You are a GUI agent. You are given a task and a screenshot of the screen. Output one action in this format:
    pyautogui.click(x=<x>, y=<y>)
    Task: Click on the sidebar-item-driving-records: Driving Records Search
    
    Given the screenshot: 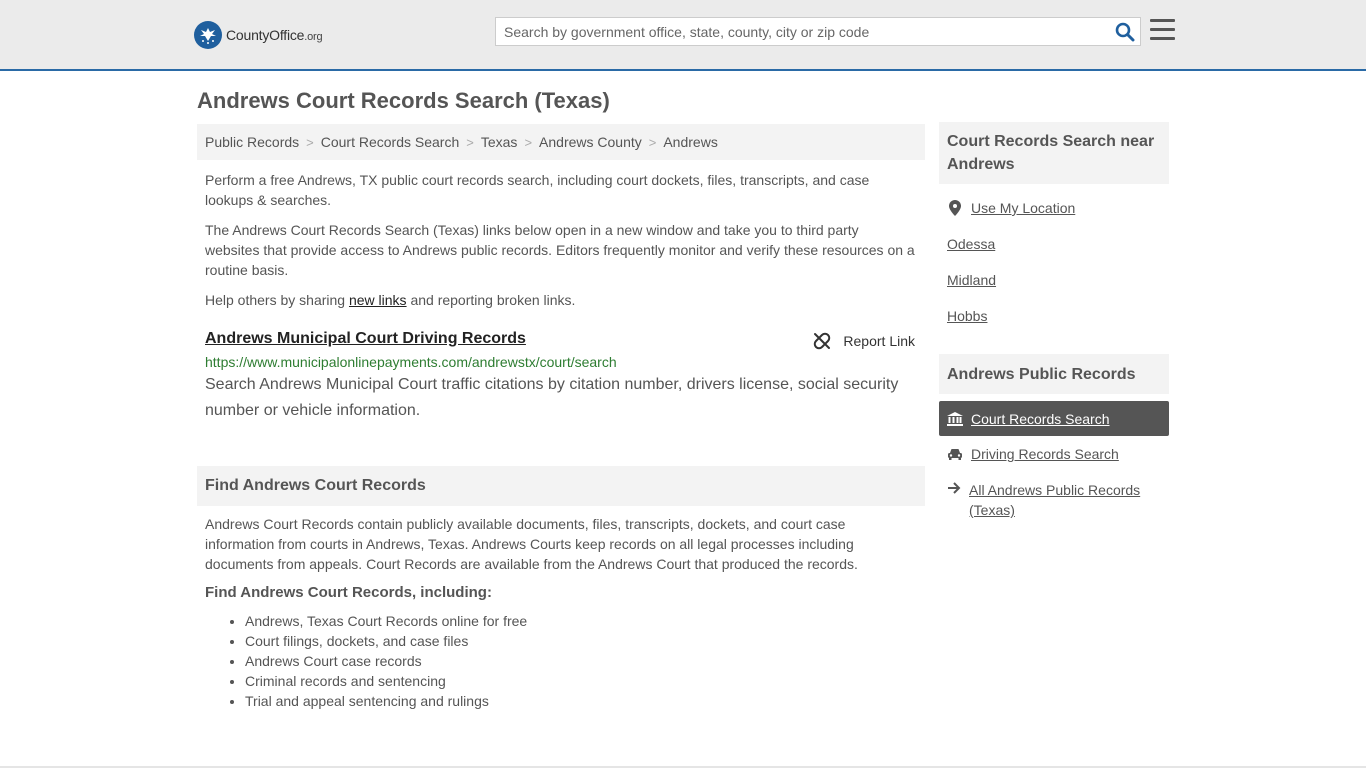 What is the action you would take?
    pyautogui.click(x=1054, y=454)
    